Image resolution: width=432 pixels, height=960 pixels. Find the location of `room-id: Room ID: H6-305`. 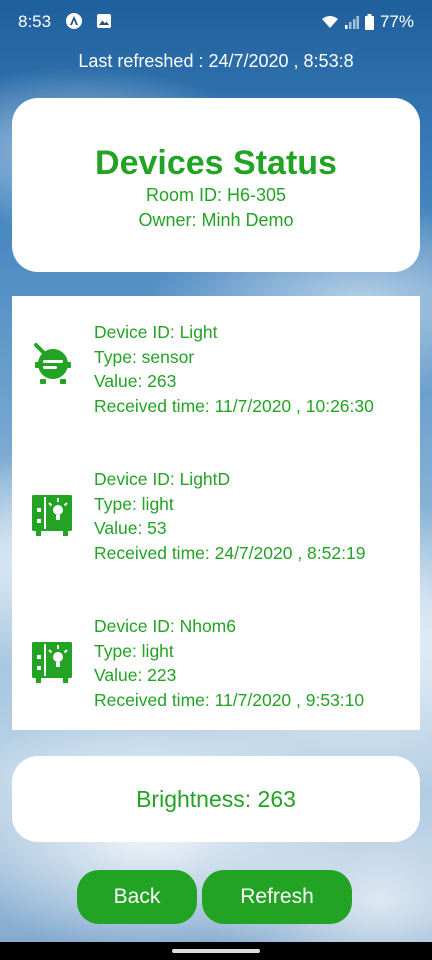

room-id: Room ID: H6-305 is located at coordinates (216, 195).